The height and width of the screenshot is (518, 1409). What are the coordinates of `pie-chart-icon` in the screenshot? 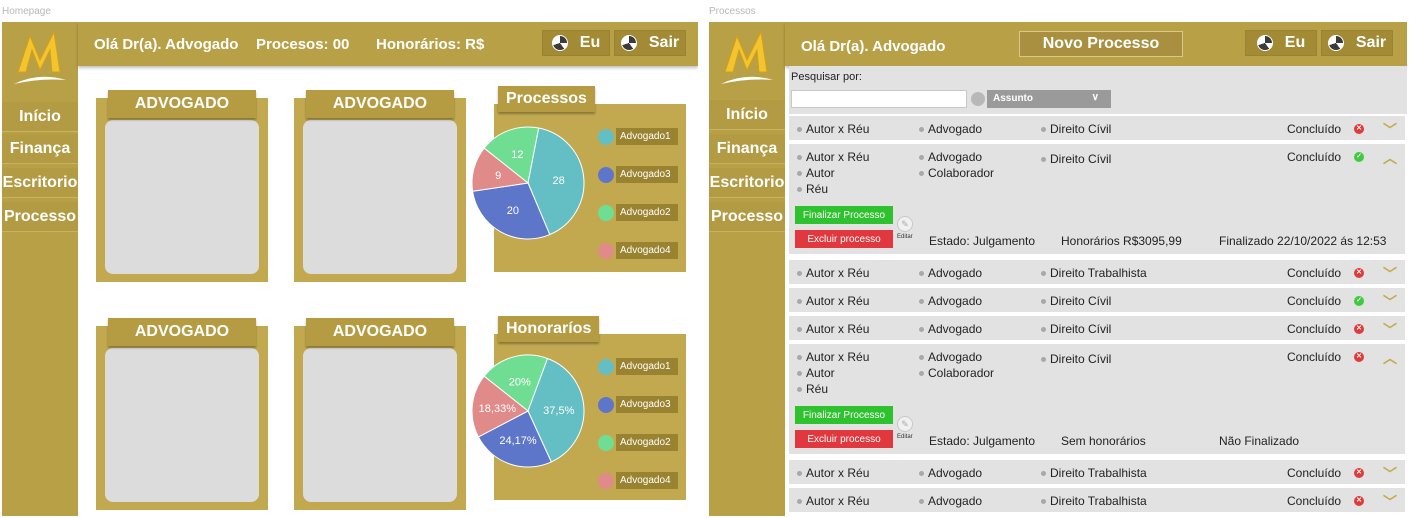 It's located at (1264, 43).